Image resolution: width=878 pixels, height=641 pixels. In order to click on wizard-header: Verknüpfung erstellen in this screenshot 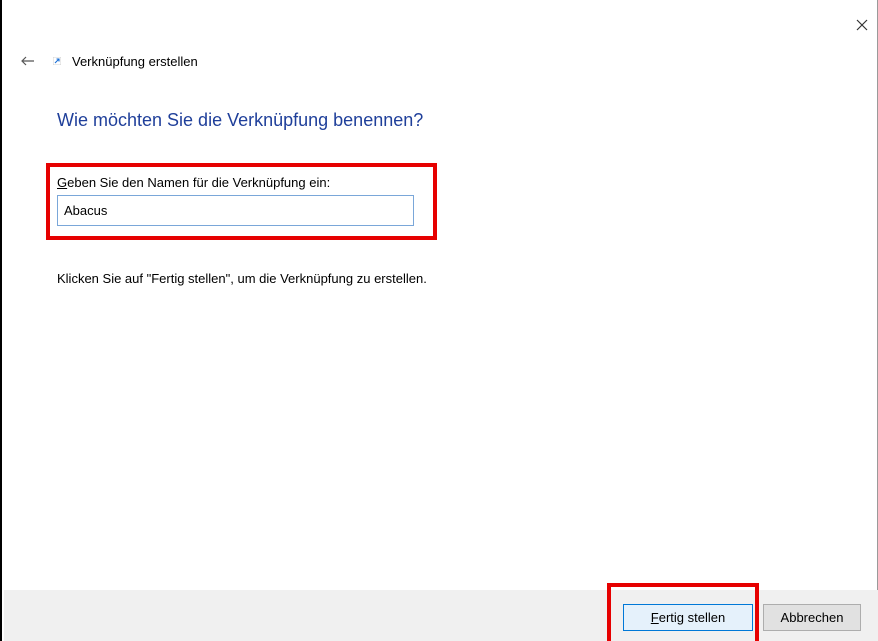, I will do `click(109, 61)`.